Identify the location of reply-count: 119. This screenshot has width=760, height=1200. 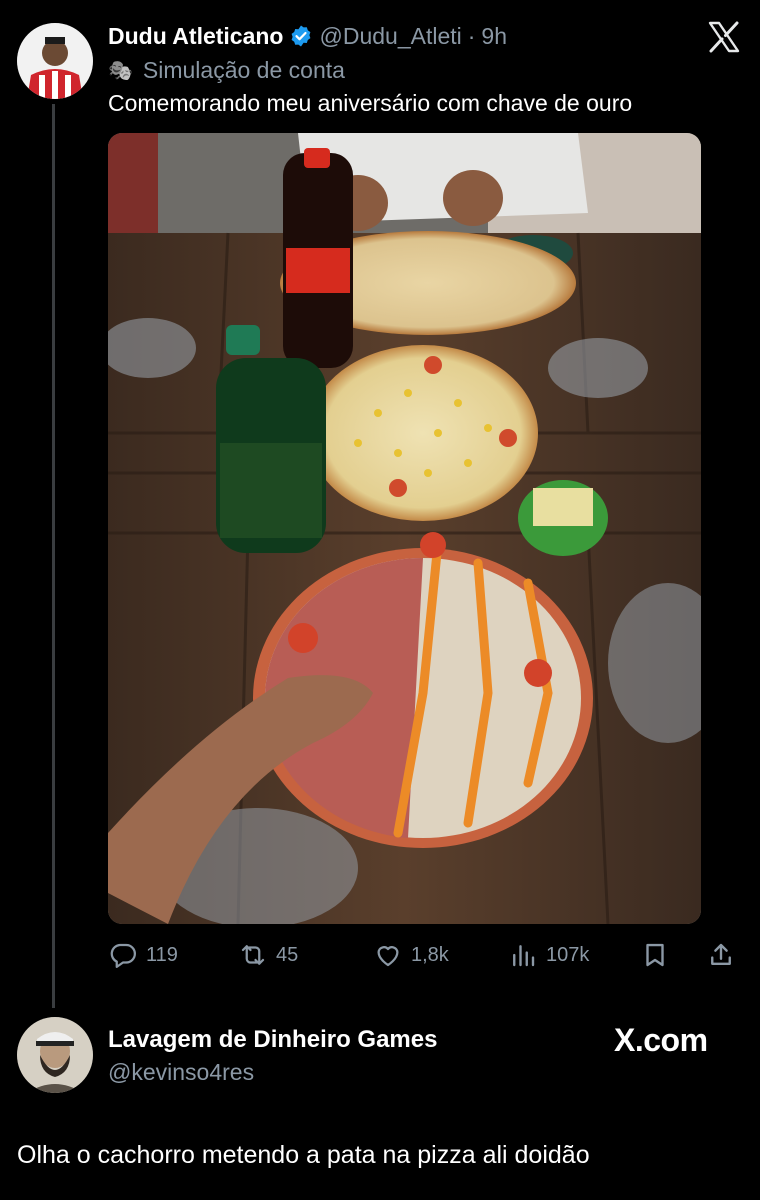
(162, 954).